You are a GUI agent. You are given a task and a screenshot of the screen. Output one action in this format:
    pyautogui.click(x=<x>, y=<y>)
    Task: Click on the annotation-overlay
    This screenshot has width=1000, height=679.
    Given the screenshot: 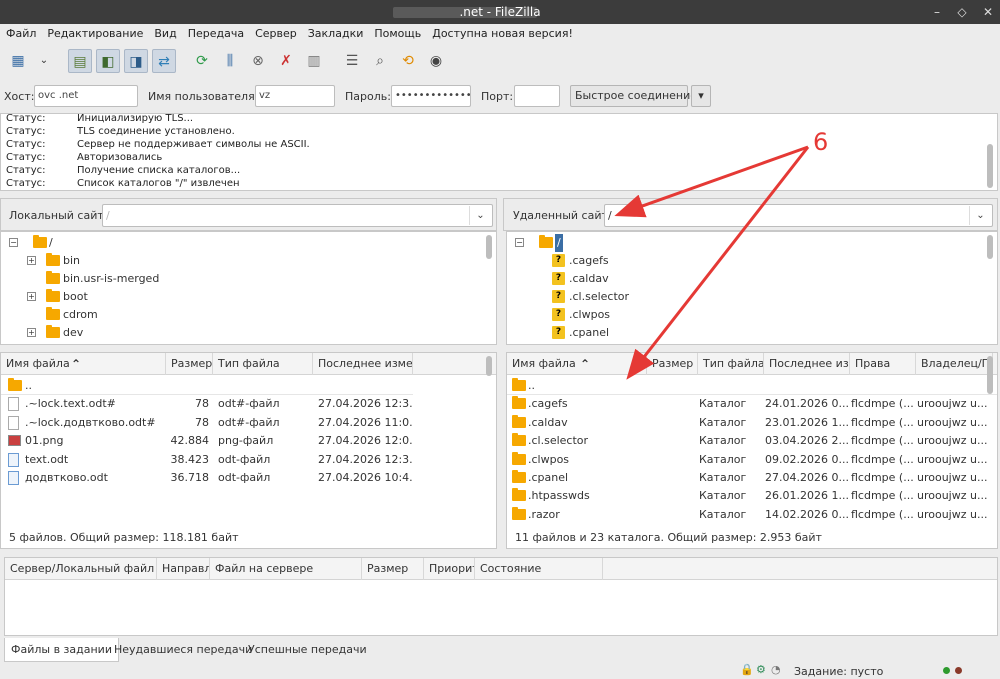 What is the action you would take?
    pyautogui.click(x=712, y=262)
    